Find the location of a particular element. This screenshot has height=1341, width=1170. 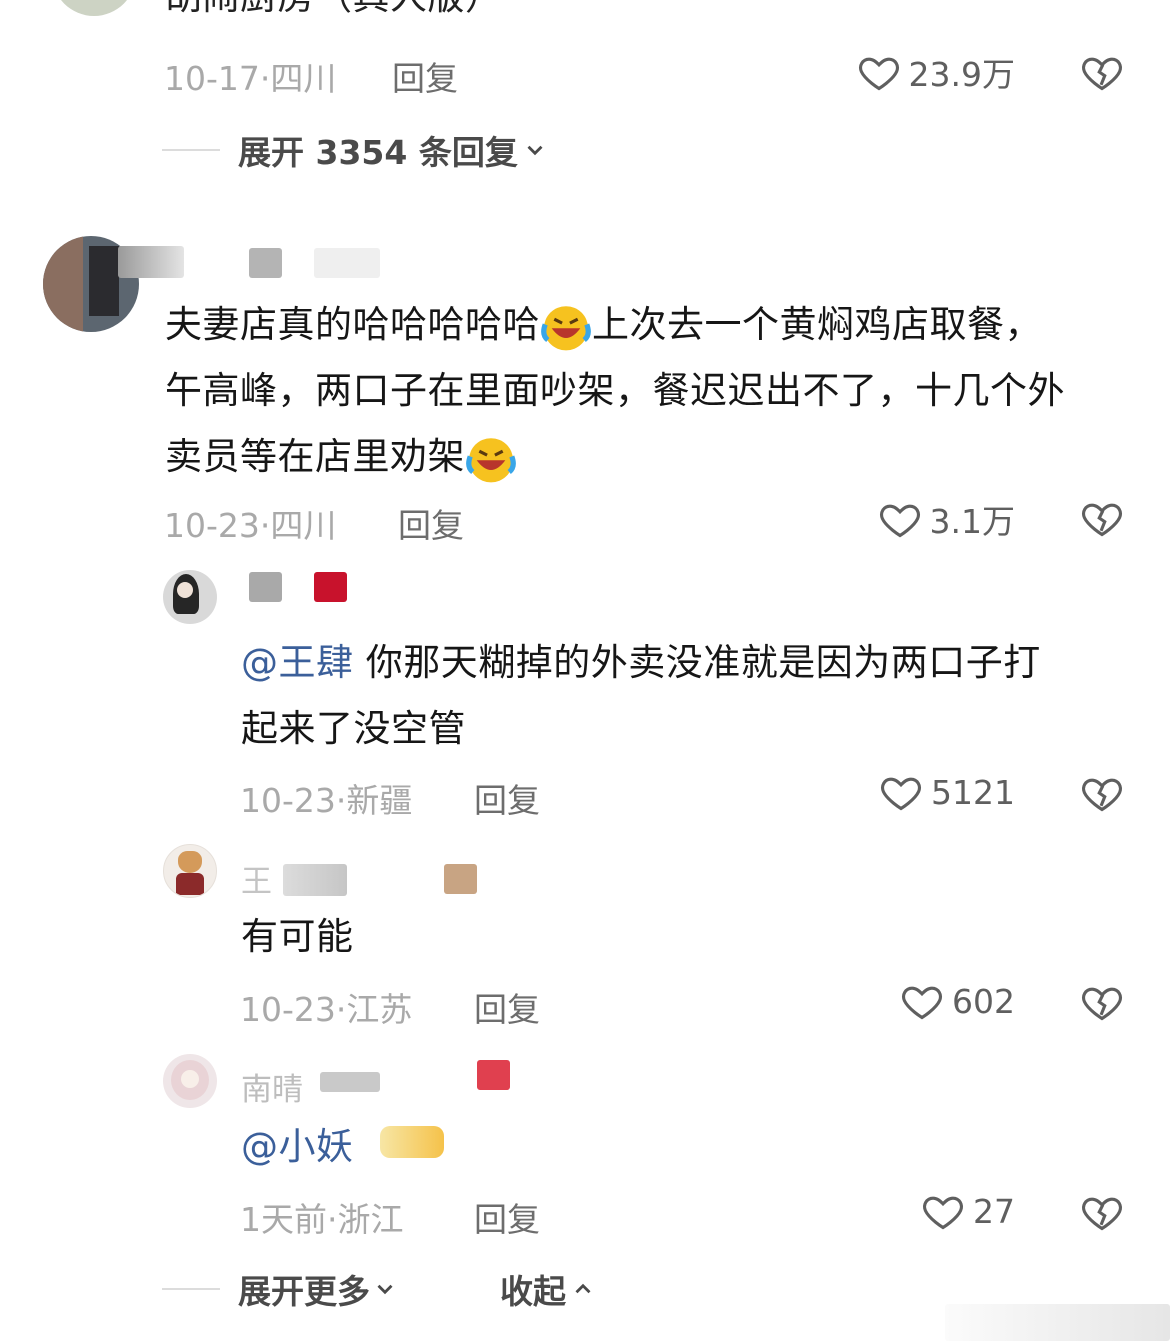

comment-meta-main: 10-23·四川 is located at coordinates (250, 523).